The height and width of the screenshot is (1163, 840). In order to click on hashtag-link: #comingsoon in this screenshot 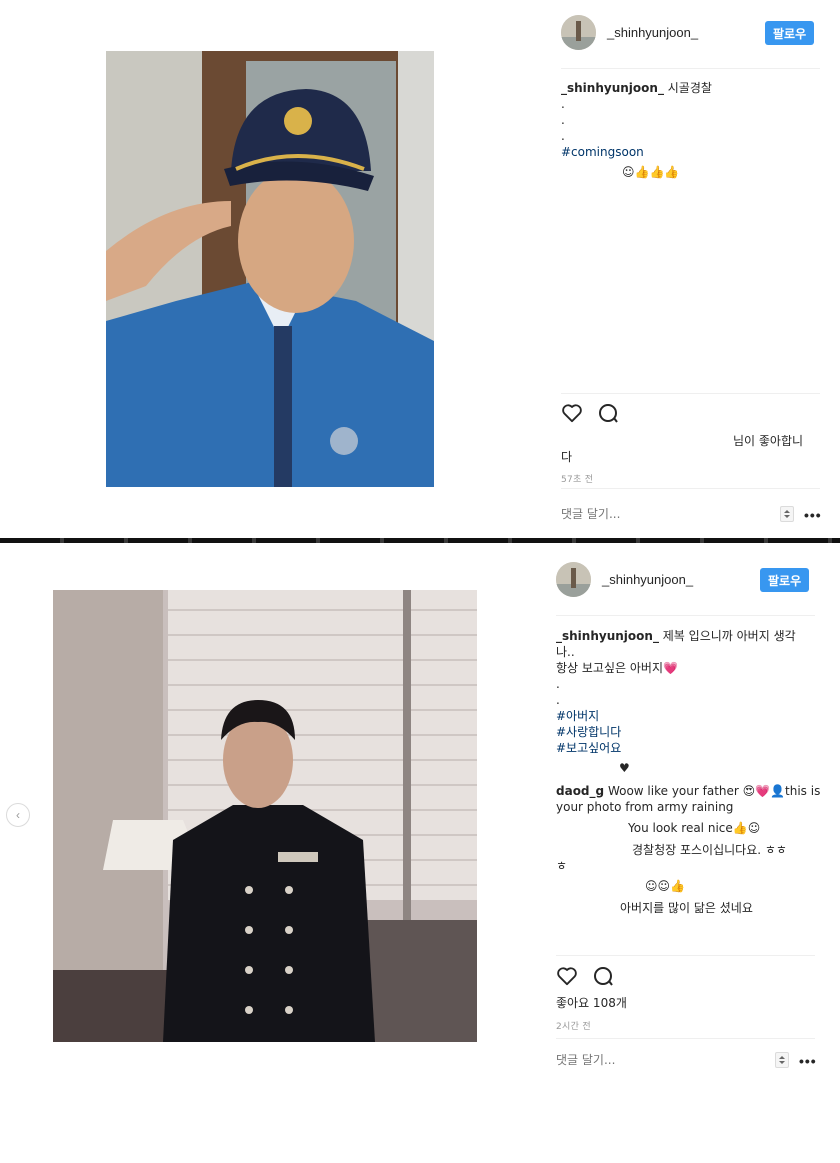, I will do `click(602, 152)`.